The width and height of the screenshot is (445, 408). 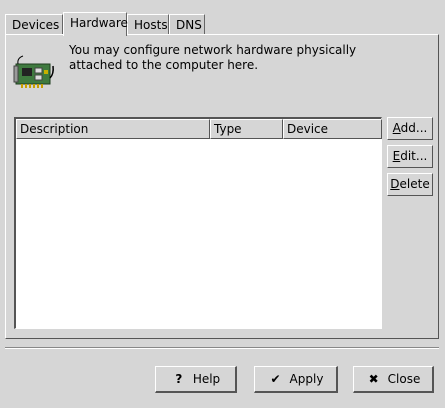 I want to click on question-icon: ?, so click(x=179, y=379).